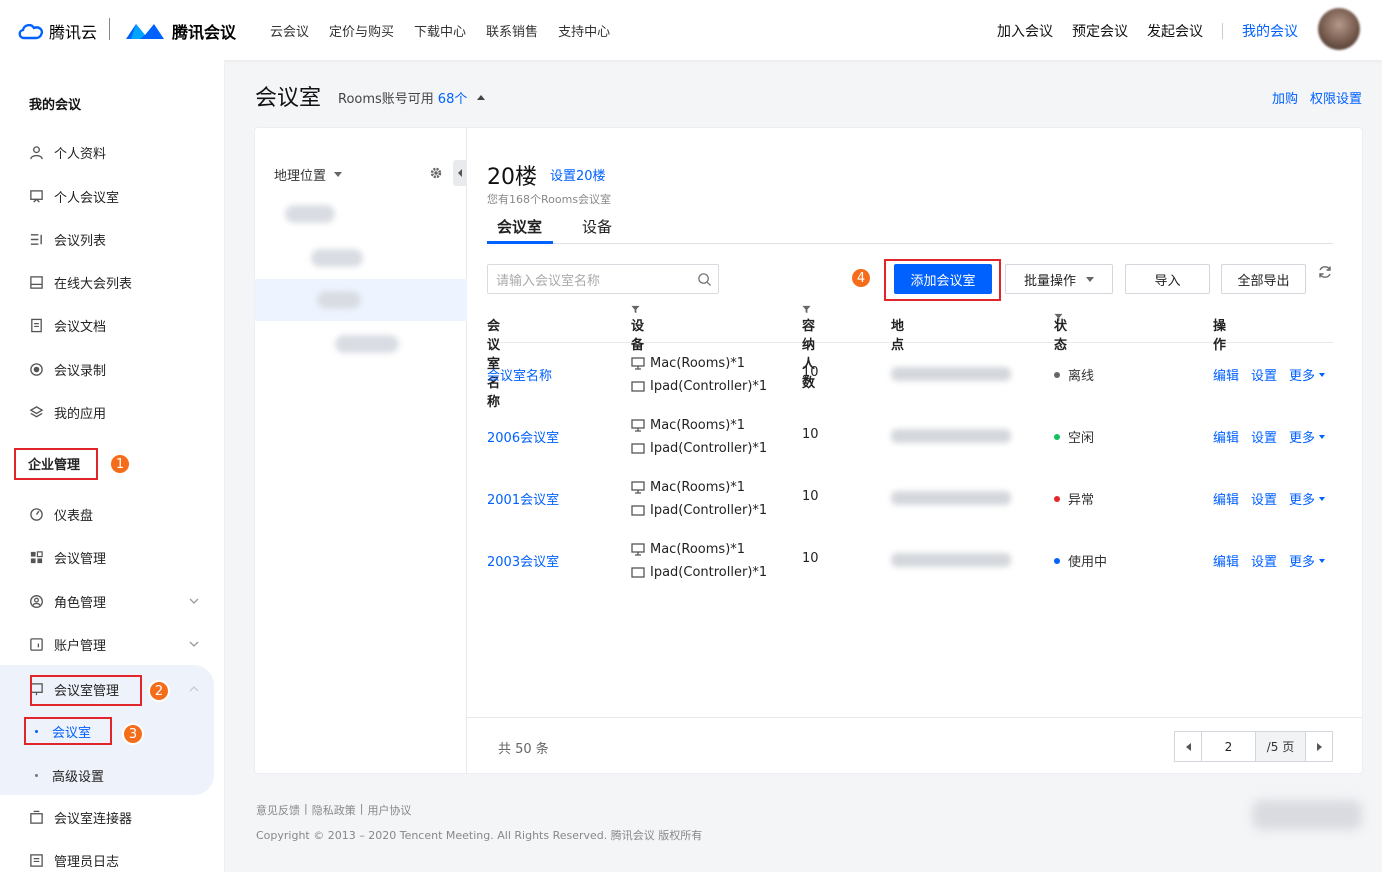 This screenshot has height=872, width=1382. Describe the element at coordinates (36, 412) in the screenshot. I see `layers-icon` at that location.